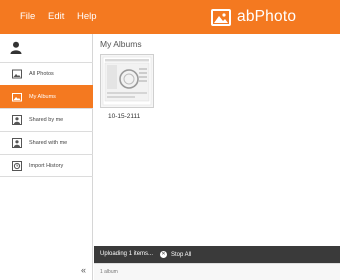  I want to click on collapse-sidebar-button: «, so click(83, 270).